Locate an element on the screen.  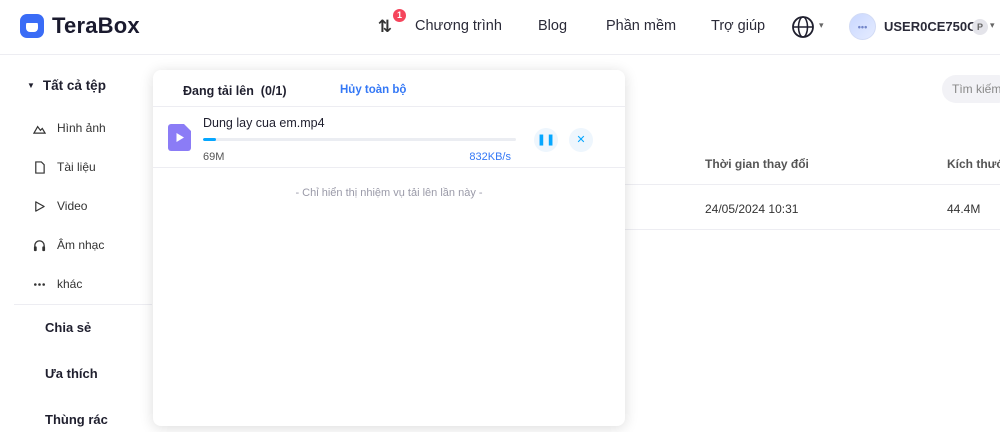
terabox-logo: TeraBox is located at coordinates (79, 26).